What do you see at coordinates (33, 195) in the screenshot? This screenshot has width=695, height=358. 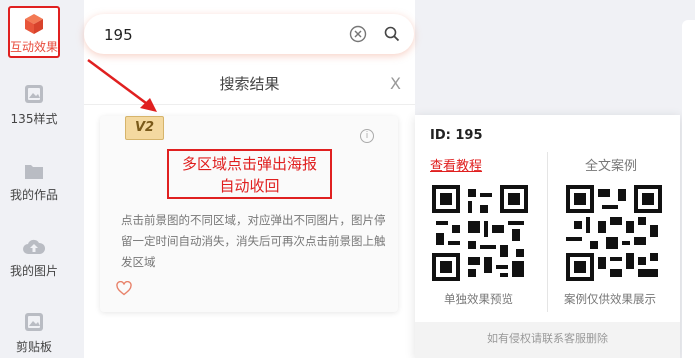 I see `sidebar-item-label: 我的作品` at bounding box center [33, 195].